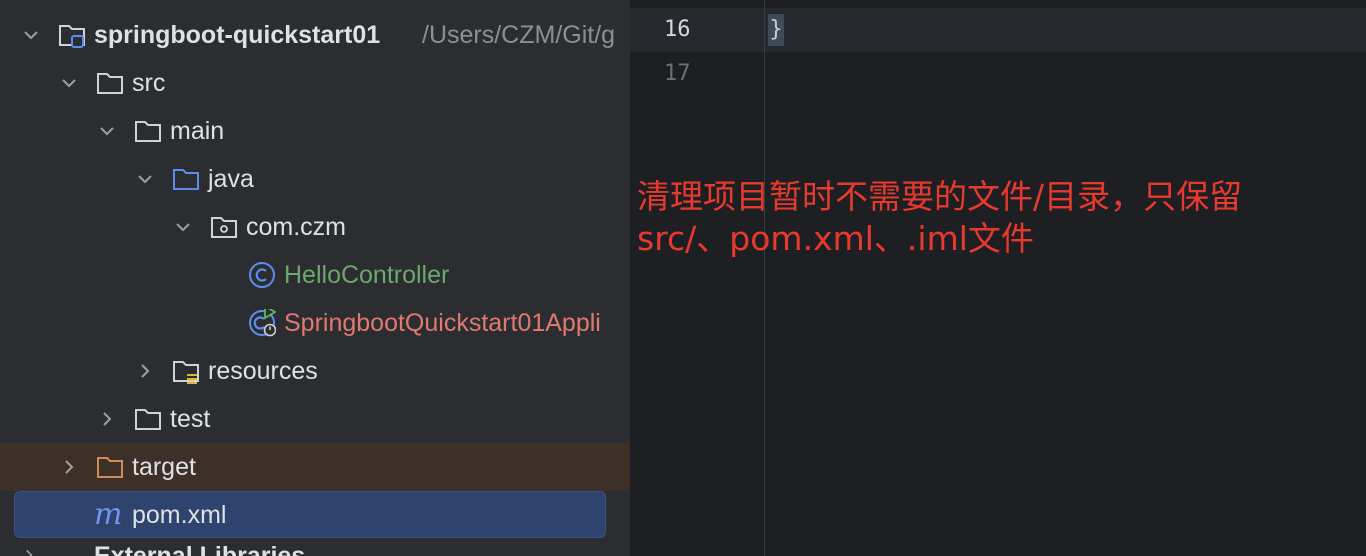  Describe the element at coordinates (315, 515) in the screenshot. I see `tree-row-pom: m pom.xml` at that location.